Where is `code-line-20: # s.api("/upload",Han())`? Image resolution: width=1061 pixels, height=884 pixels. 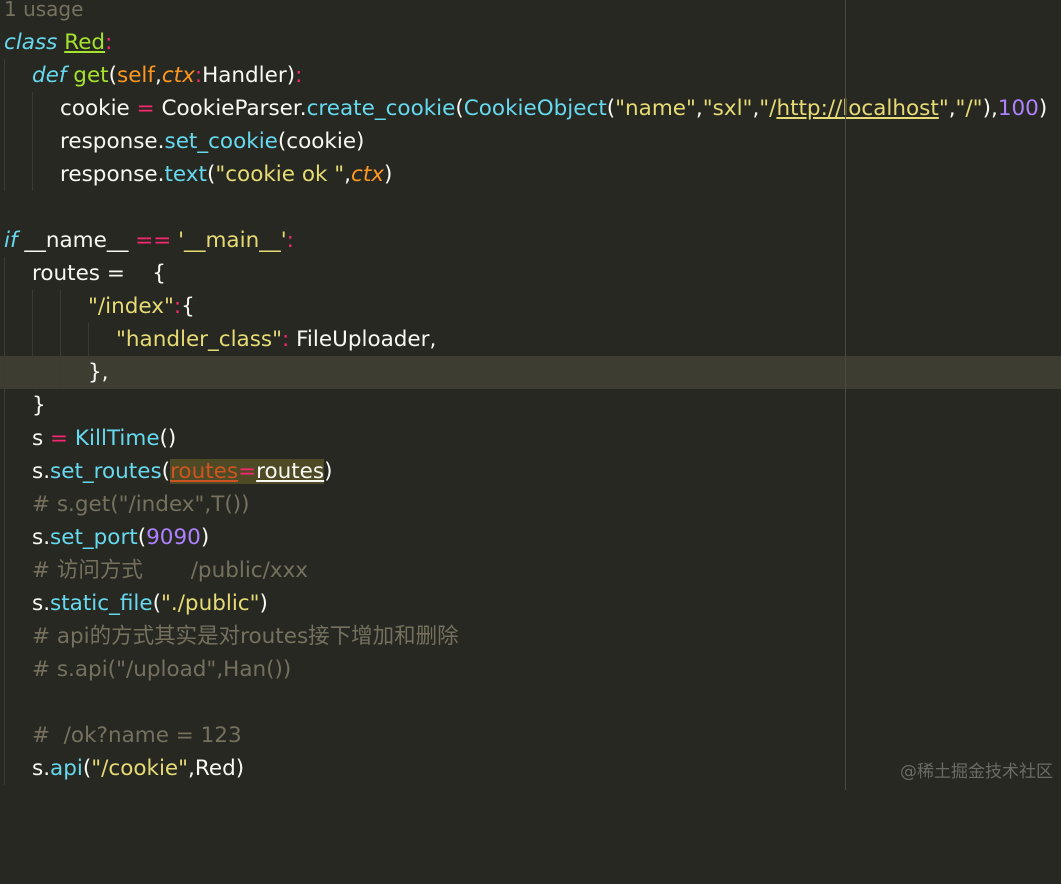
code-line-20: # s.api("/upload",Han()) is located at coordinates (530, 669).